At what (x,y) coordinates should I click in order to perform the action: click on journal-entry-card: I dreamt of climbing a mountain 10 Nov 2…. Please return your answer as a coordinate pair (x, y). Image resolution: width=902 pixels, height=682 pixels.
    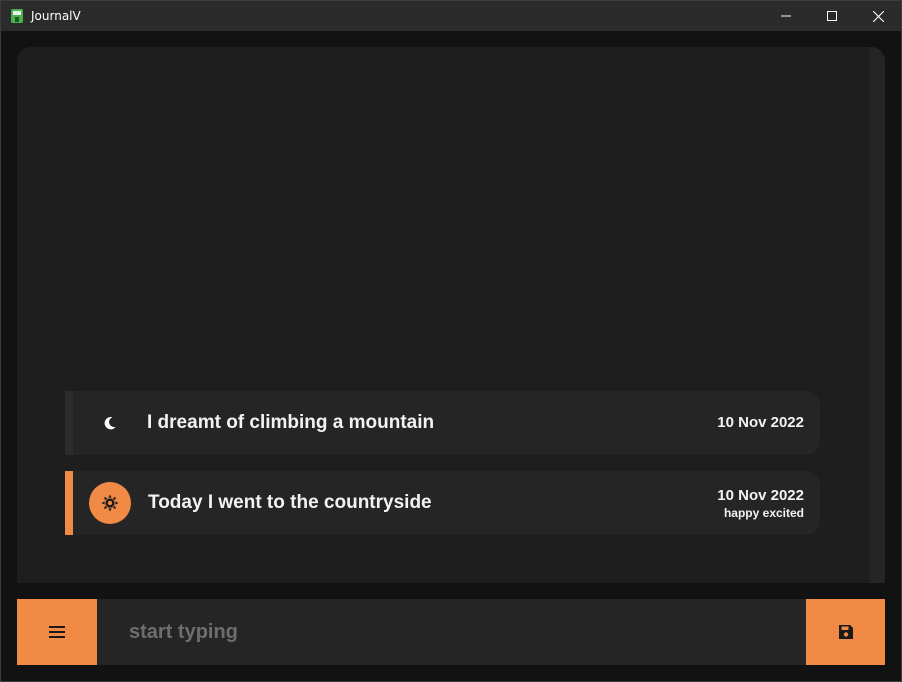
    Looking at the image, I should click on (442, 423).